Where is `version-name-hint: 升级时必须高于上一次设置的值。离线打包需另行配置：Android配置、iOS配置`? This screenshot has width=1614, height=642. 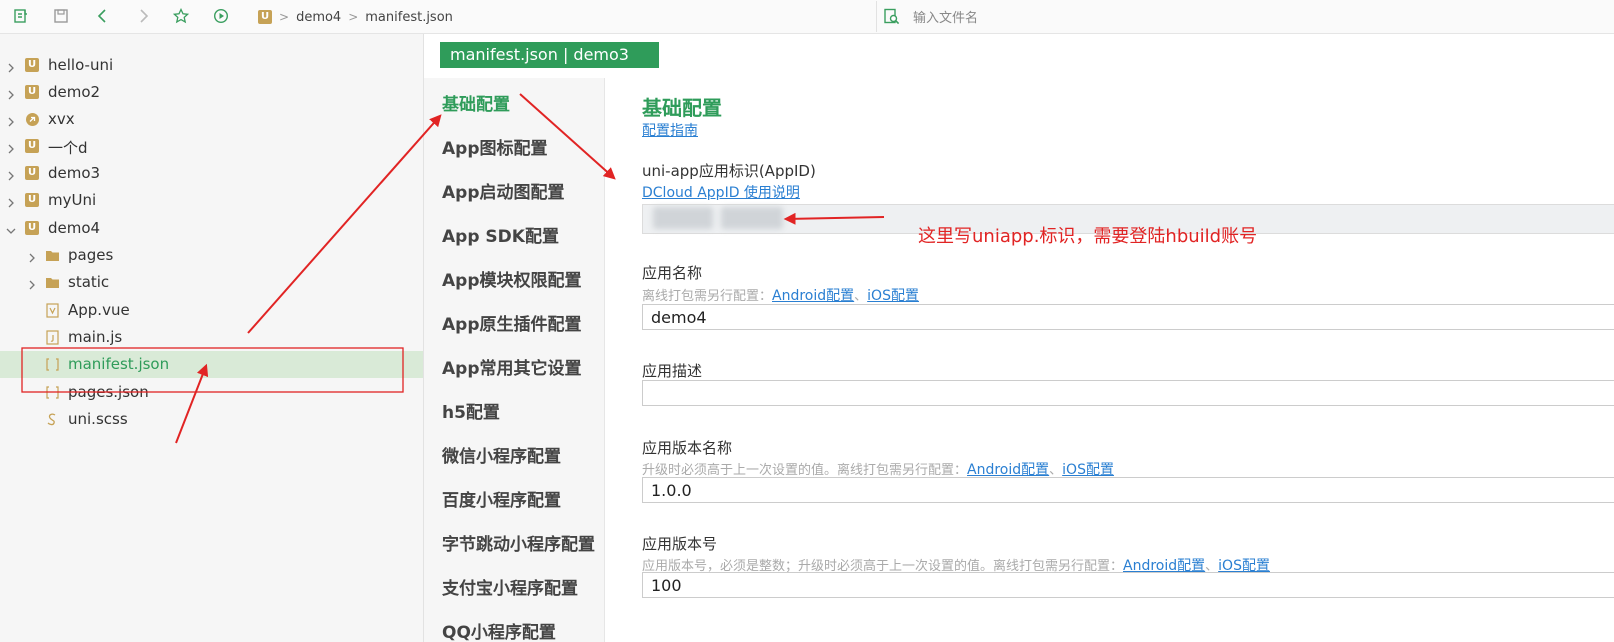
version-name-hint: 升级时必须高于上一次设置的值。离线打包需另行配置：Android配置、iOS配置 is located at coordinates (878, 469).